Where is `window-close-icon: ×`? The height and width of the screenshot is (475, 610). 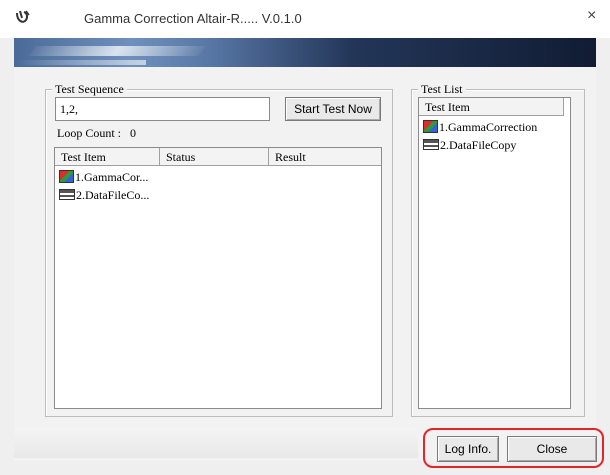
window-close-icon: × is located at coordinates (591, 16).